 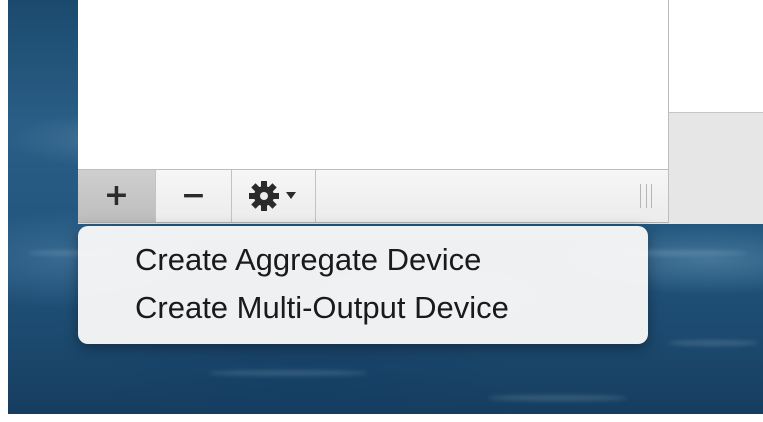 I want to click on minus-icon: −, so click(x=193, y=195).